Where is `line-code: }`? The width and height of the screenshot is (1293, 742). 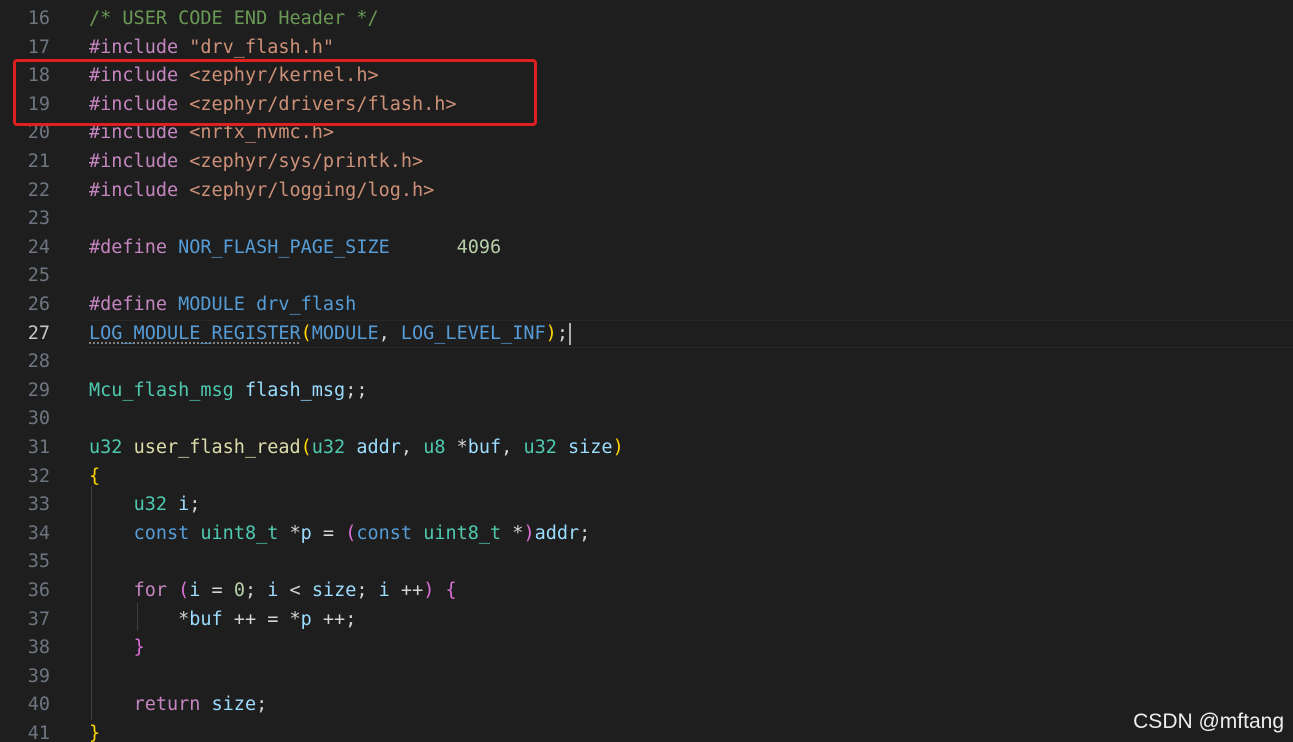 line-code: } is located at coordinates (94, 731).